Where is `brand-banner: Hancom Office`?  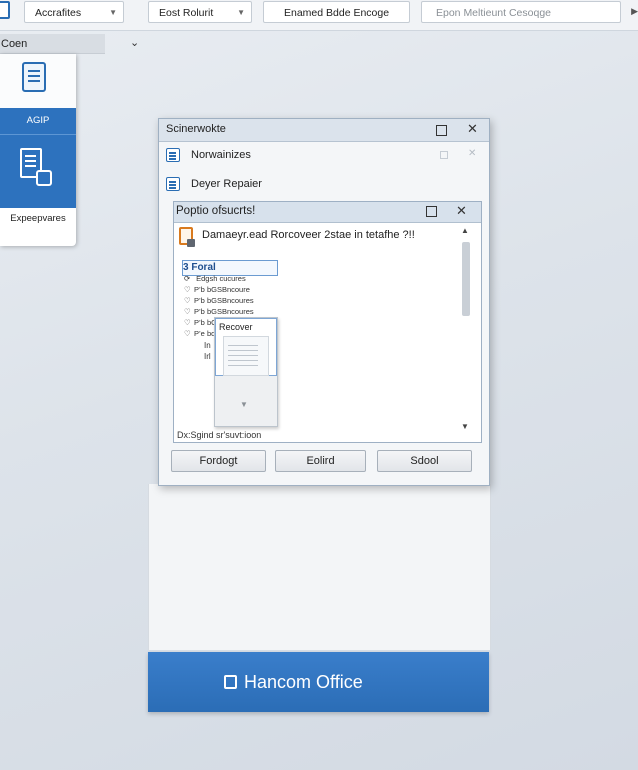
brand-banner: Hancom Office is located at coordinates (318, 682).